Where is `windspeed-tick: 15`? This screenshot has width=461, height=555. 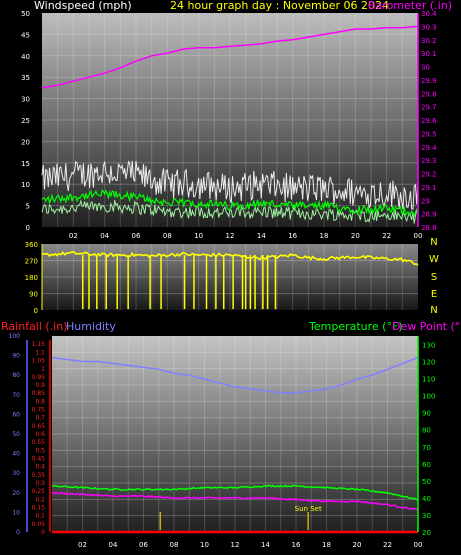
windspeed-tick: 15 is located at coordinates (25, 164).